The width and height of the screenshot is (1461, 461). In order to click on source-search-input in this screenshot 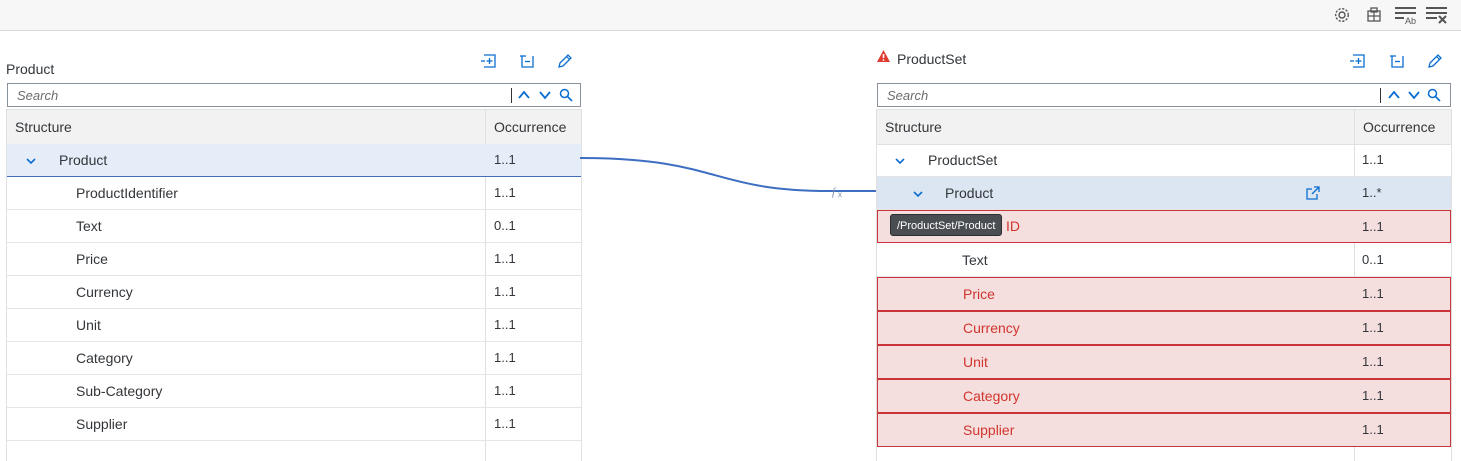, I will do `click(258, 95)`.